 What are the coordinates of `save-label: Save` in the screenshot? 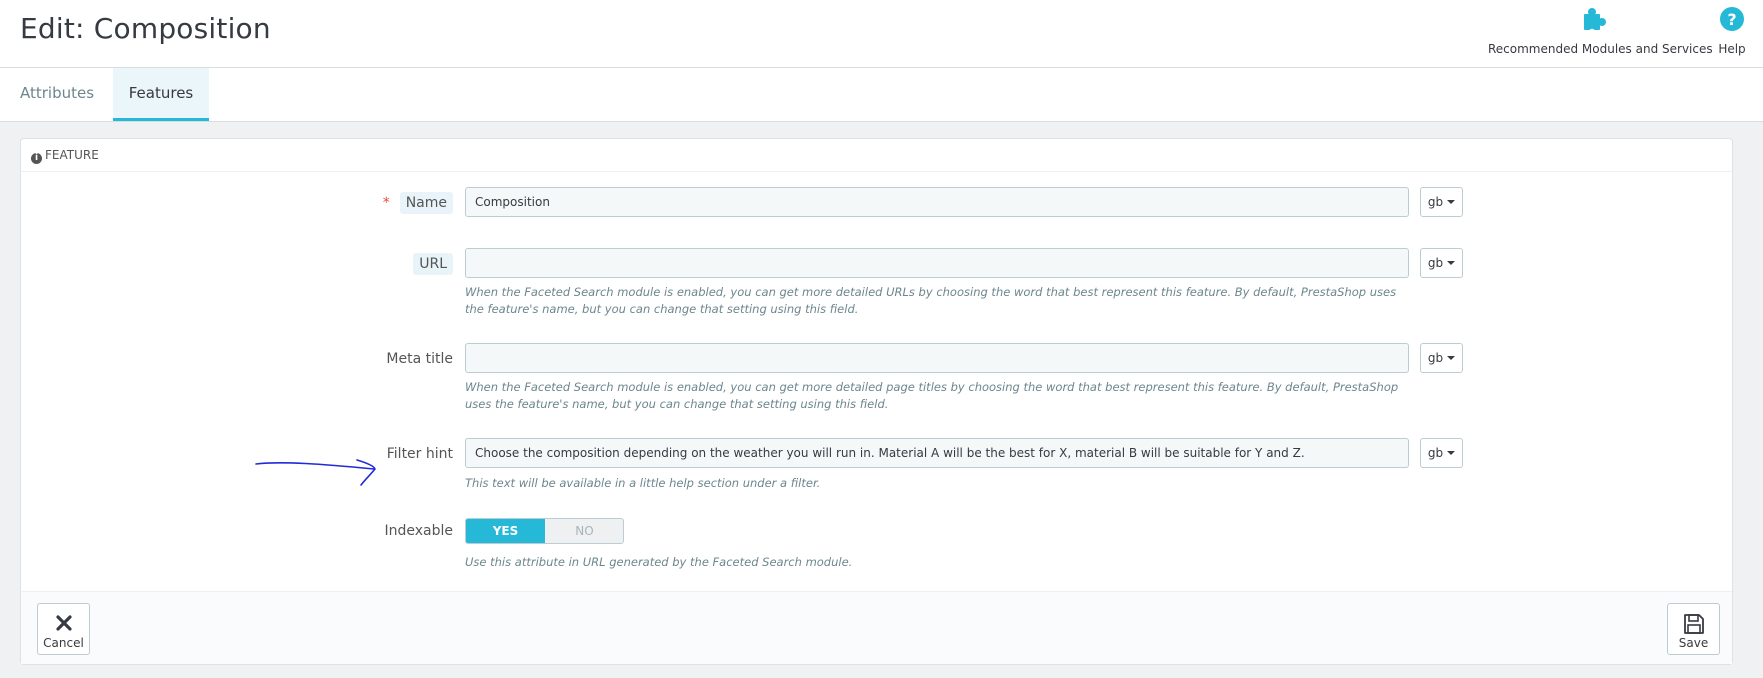 It's located at (1693, 643).